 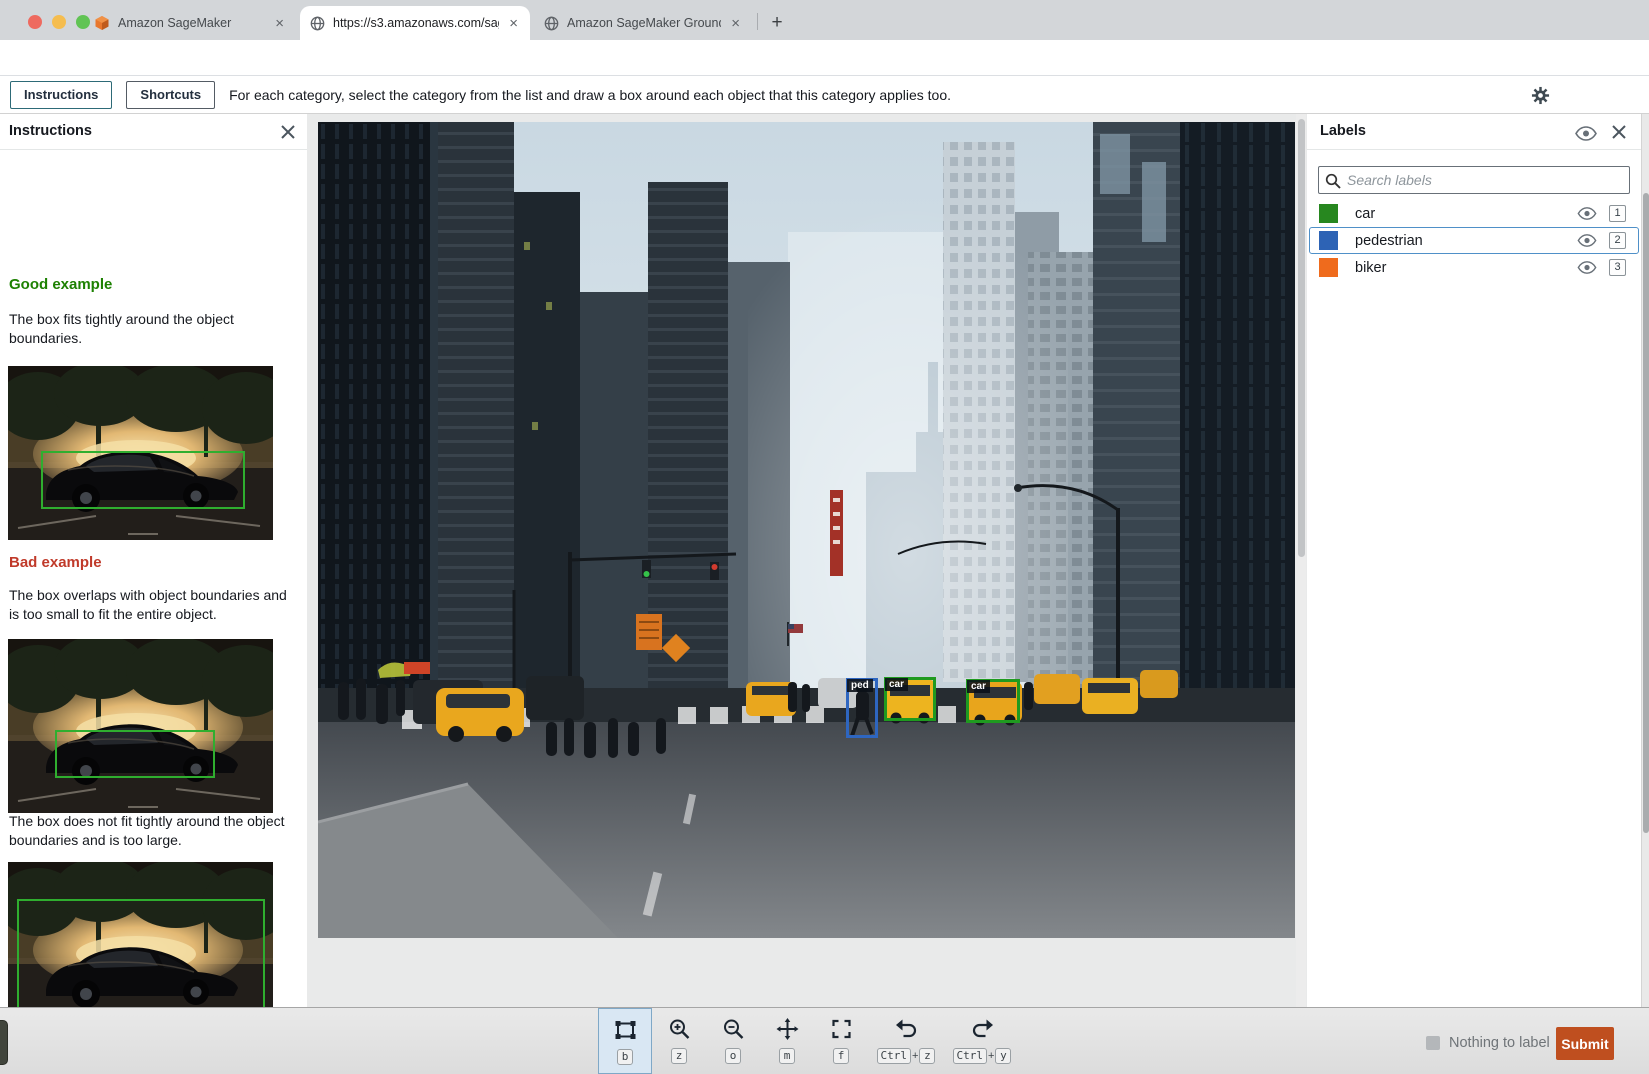 What do you see at coordinates (787, 1041) in the screenshot?
I see `tool-move: m` at bounding box center [787, 1041].